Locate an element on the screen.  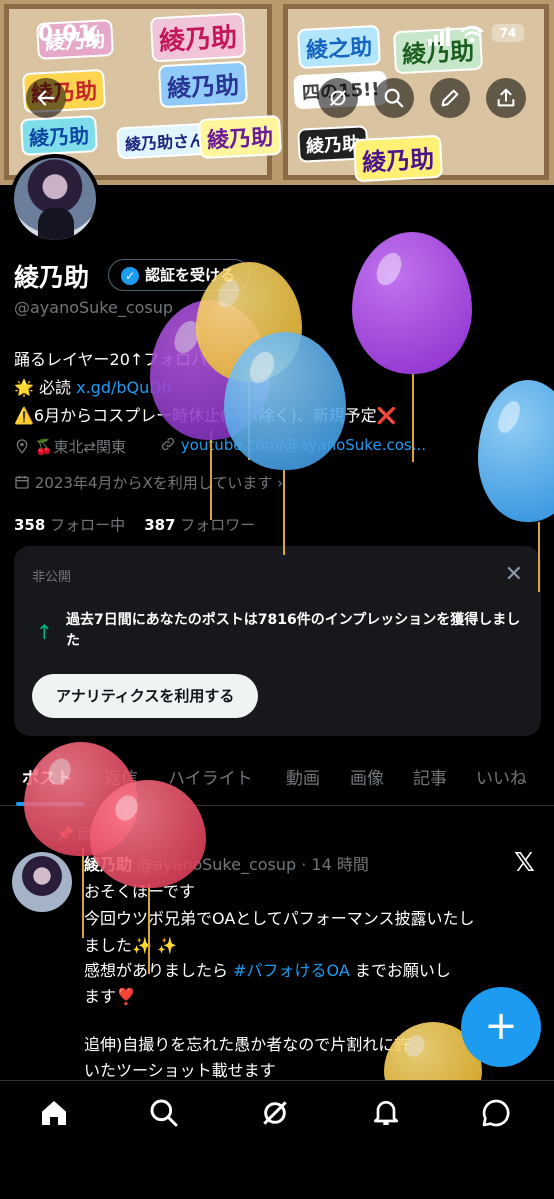
edit-button is located at coordinates (450, 98).